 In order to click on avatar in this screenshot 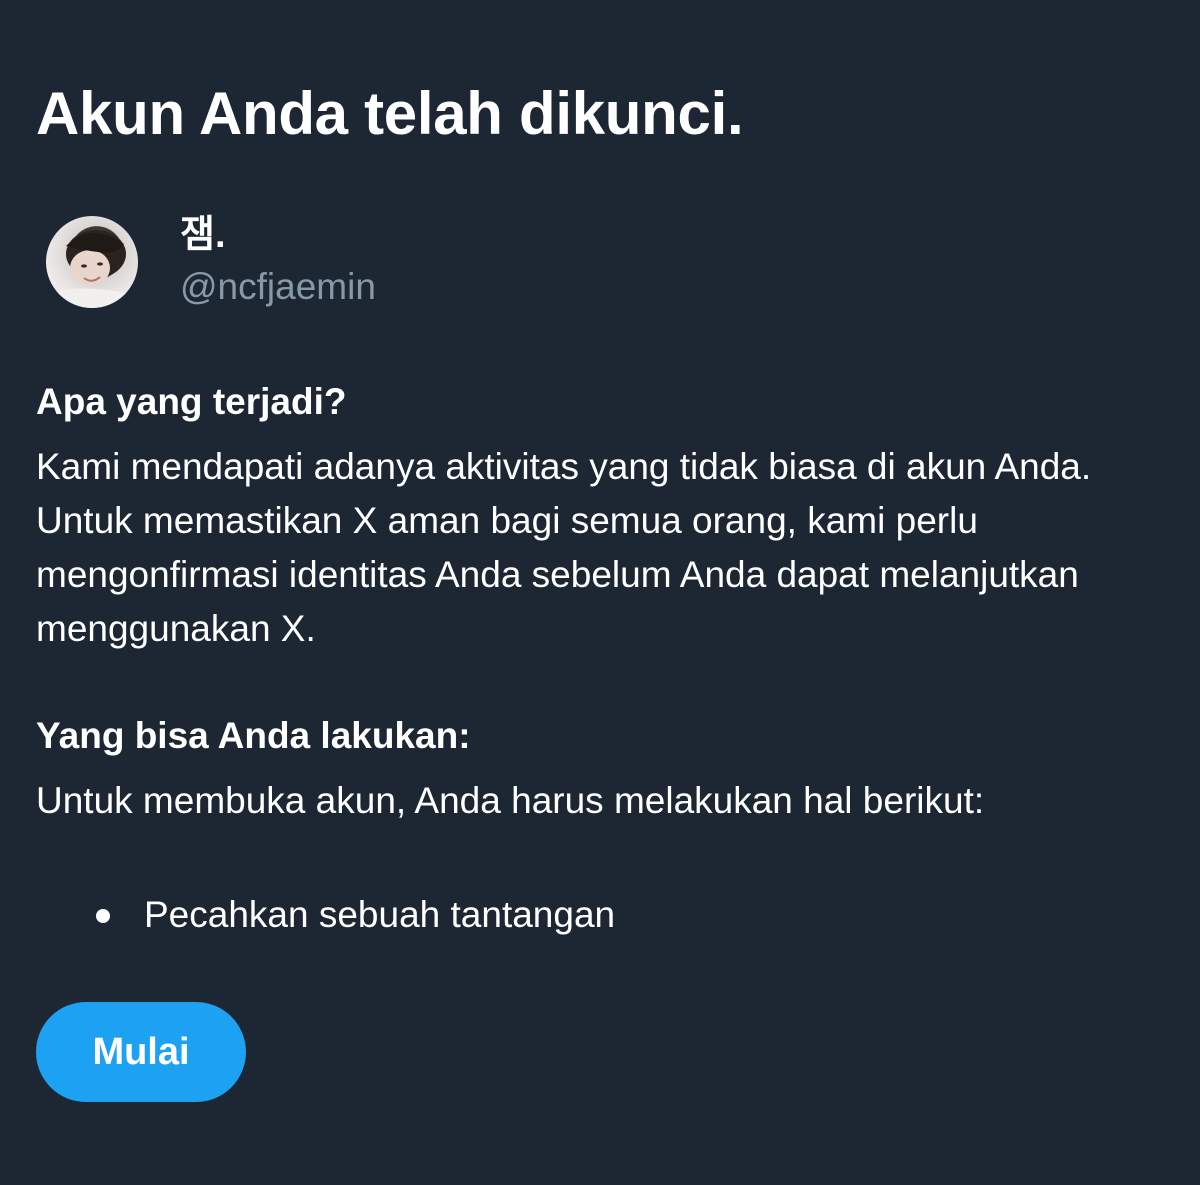, I will do `click(92, 262)`.